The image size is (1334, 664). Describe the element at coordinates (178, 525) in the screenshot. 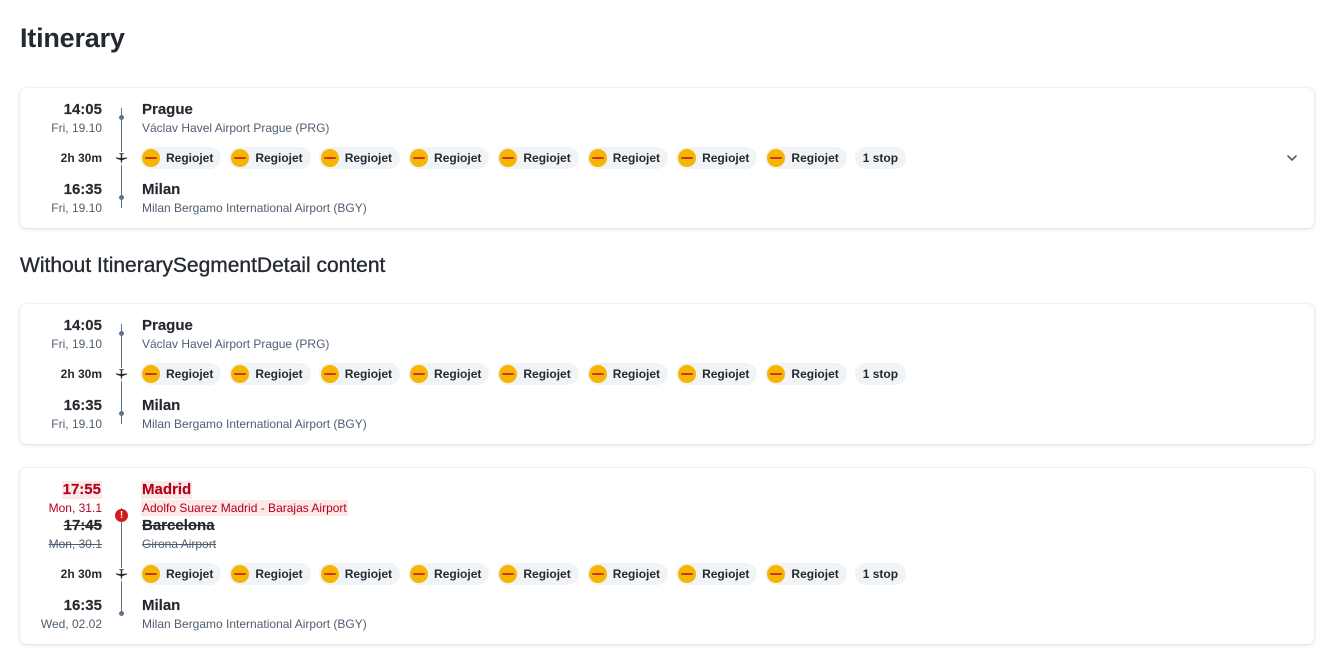

I see `original-departure-city: Barcelona` at that location.